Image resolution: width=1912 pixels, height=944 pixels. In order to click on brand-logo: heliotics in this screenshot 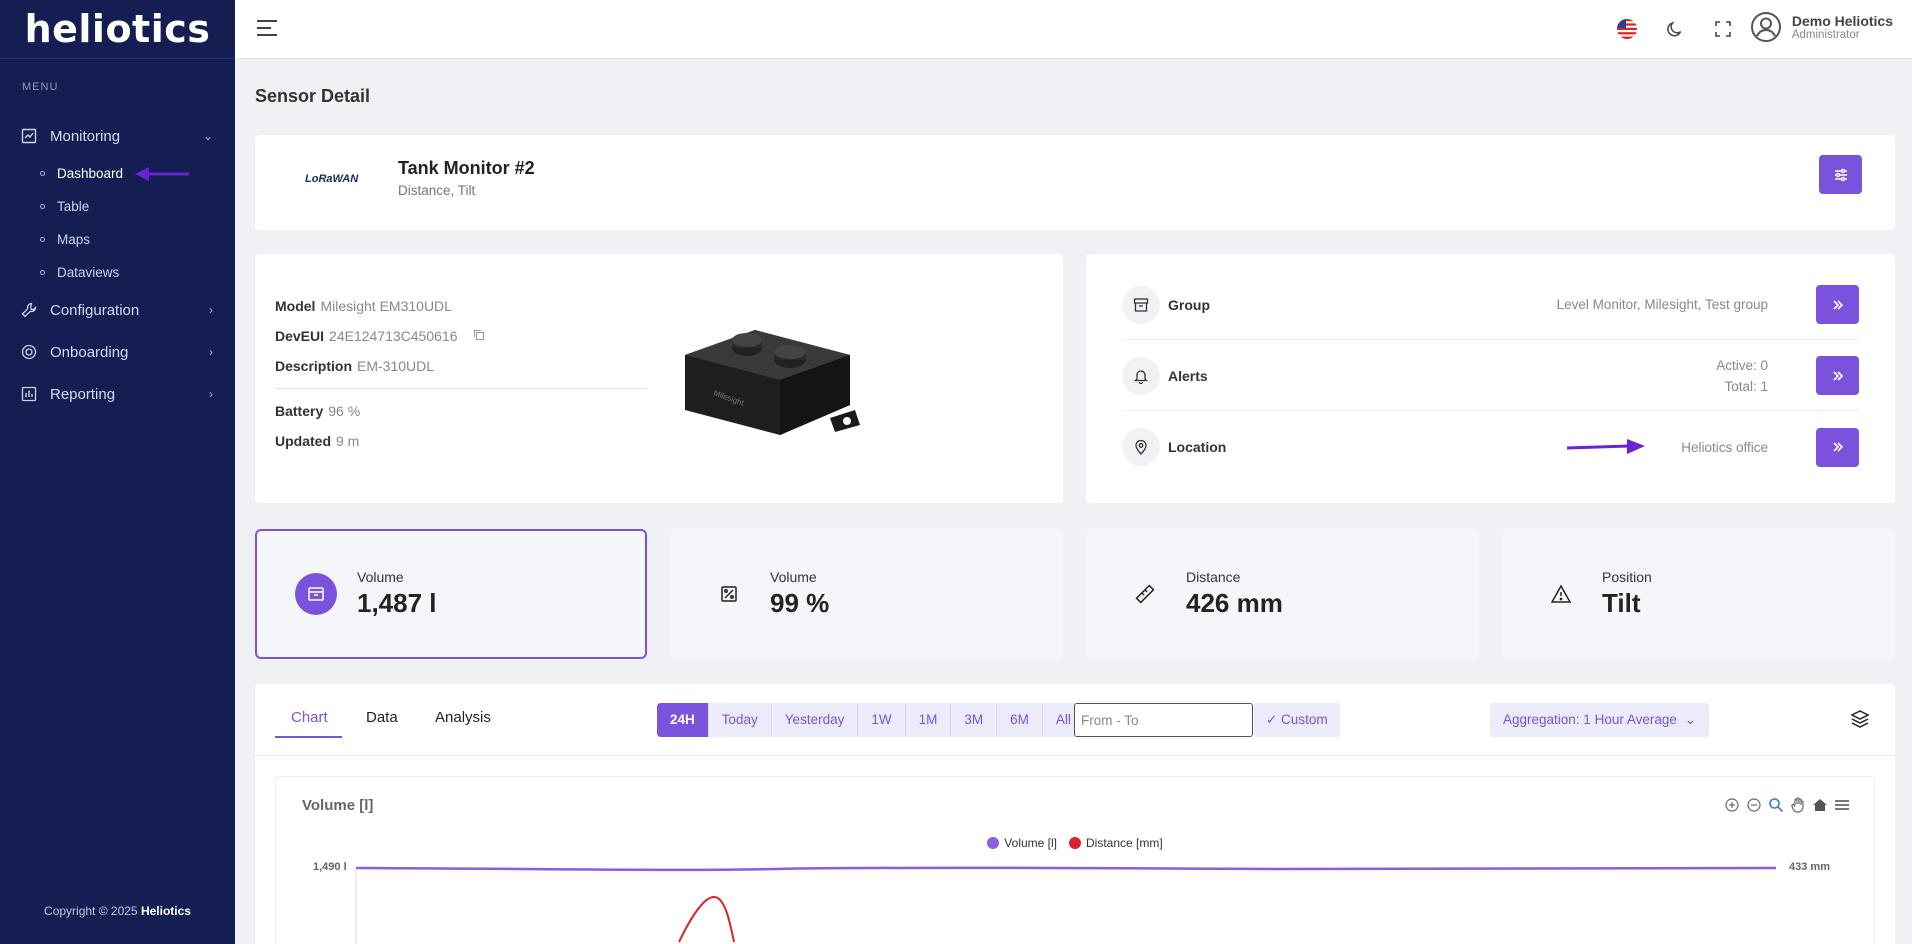, I will do `click(117, 29)`.